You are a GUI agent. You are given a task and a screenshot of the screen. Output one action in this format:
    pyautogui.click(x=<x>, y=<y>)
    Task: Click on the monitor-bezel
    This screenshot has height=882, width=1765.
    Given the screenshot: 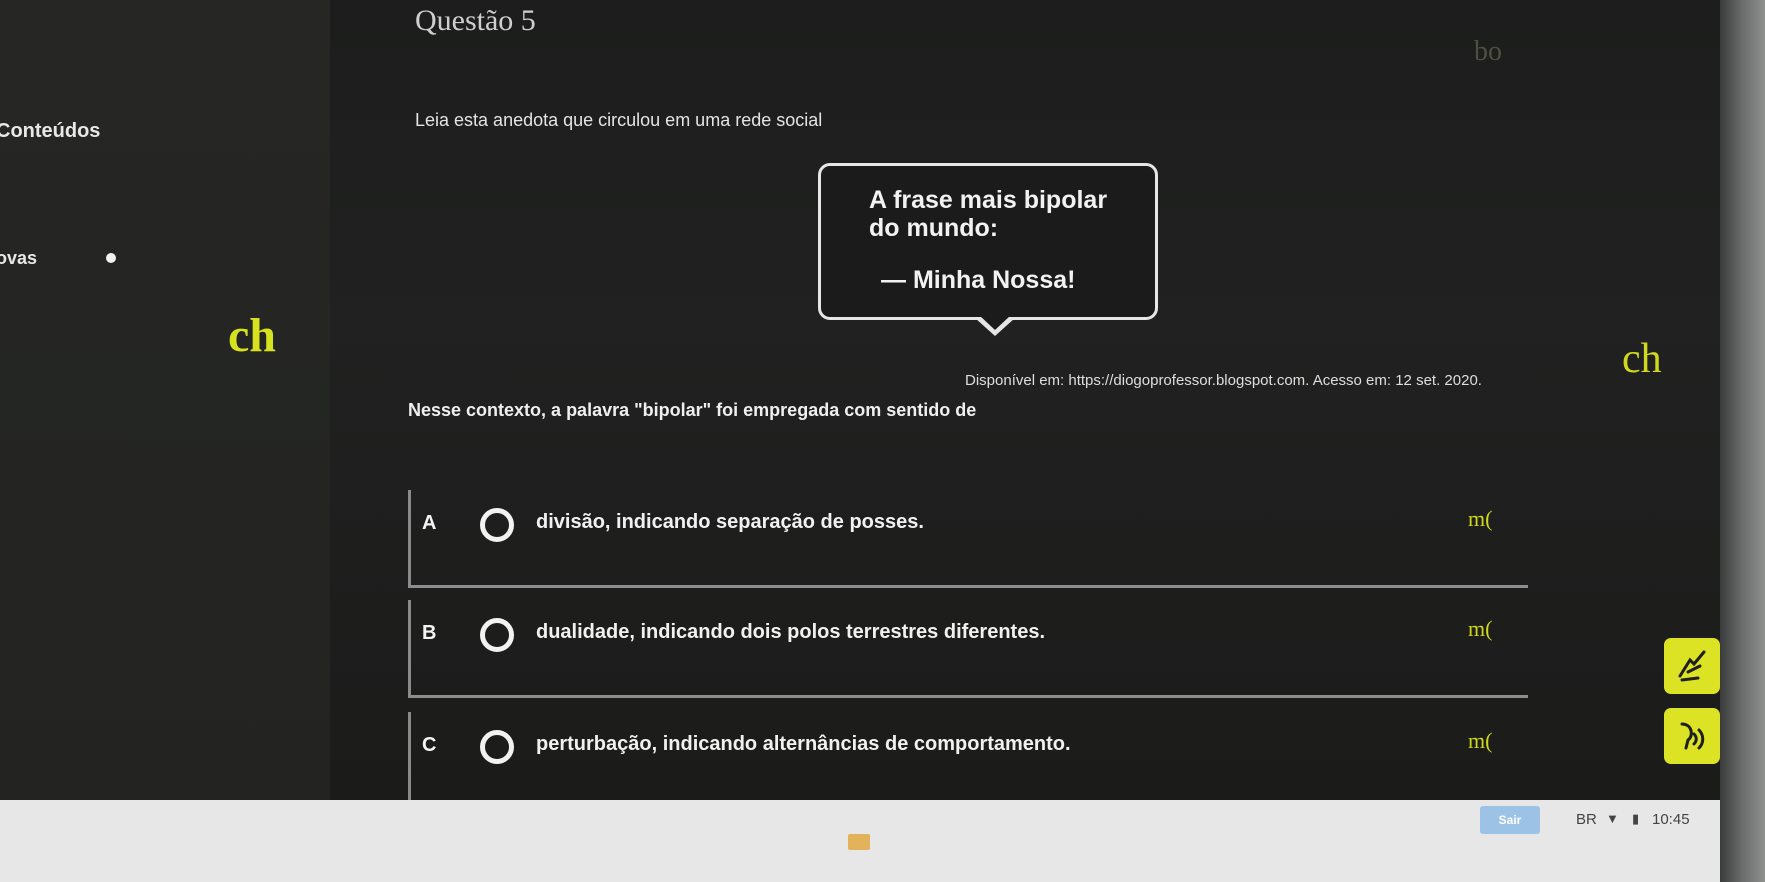 What is the action you would take?
    pyautogui.click(x=1742, y=441)
    